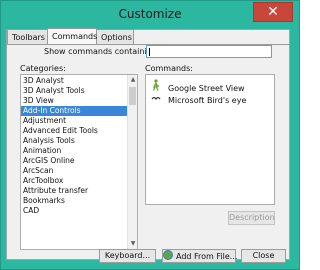 The image size is (320, 270). I want to click on list-item: CAD, so click(74, 211).